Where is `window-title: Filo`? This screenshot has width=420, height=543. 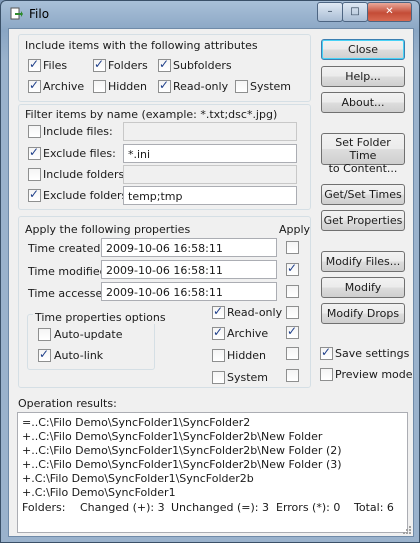
window-title: Filo is located at coordinates (39, 14).